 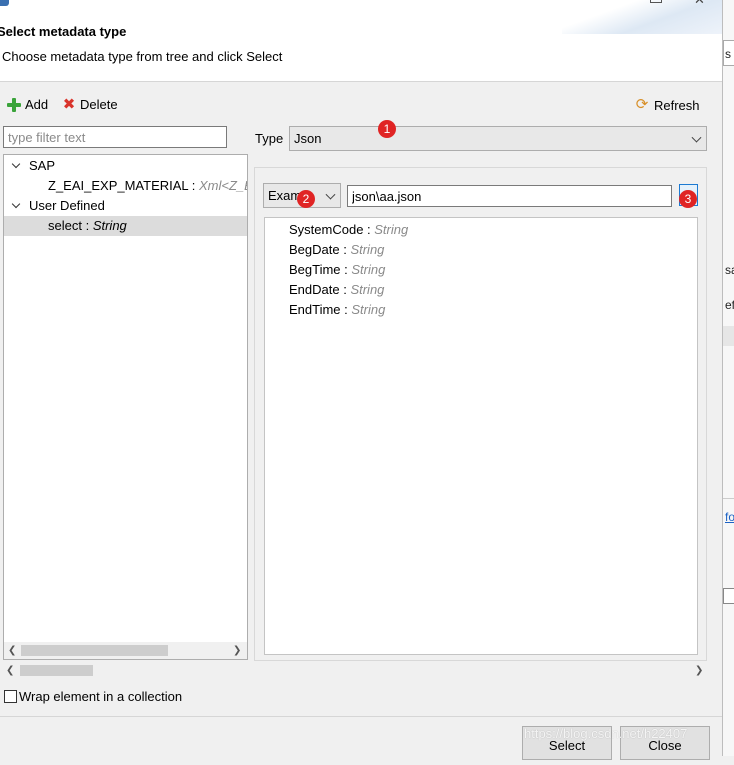 What do you see at coordinates (326, 229) in the screenshot?
I see `property-name: SystemCode` at bounding box center [326, 229].